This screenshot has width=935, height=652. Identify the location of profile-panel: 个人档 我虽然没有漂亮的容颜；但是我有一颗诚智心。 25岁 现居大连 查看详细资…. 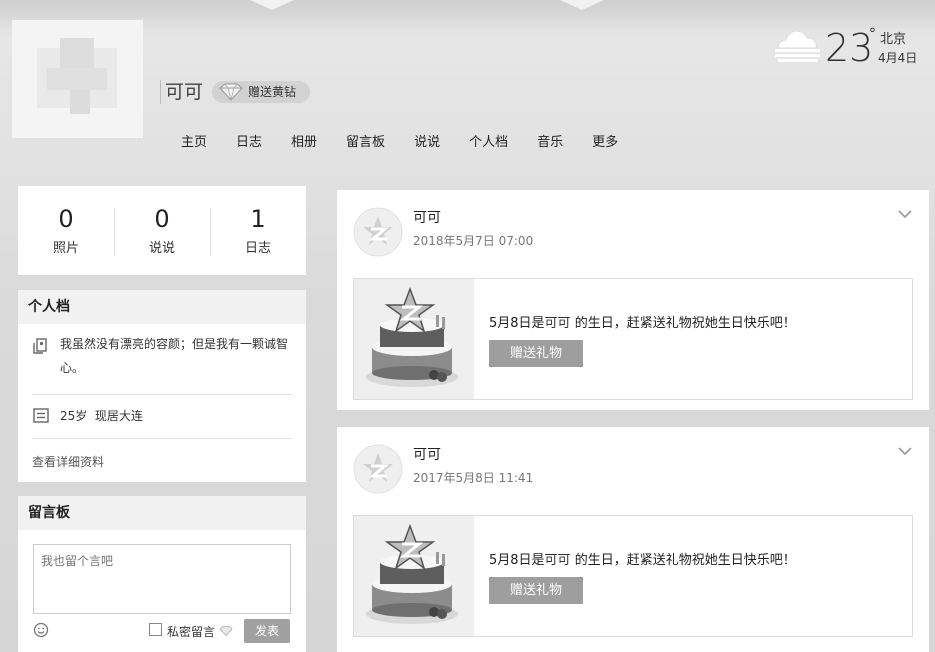
(162, 386).